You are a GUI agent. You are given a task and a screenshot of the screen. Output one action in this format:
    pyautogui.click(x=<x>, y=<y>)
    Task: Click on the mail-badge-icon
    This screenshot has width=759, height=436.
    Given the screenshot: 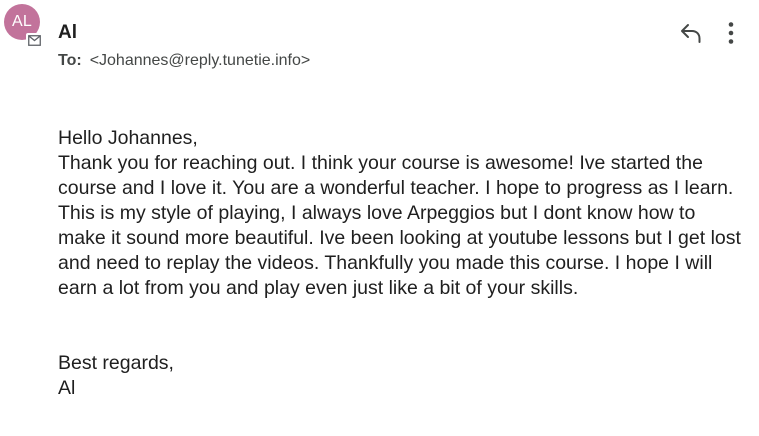 What is the action you would take?
    pyautogui.click(x=34, y=40)
    